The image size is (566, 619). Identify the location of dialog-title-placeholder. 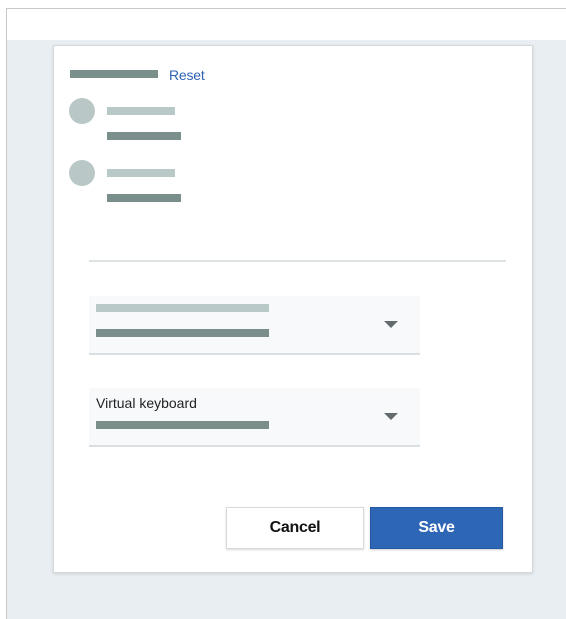
(114, 74).